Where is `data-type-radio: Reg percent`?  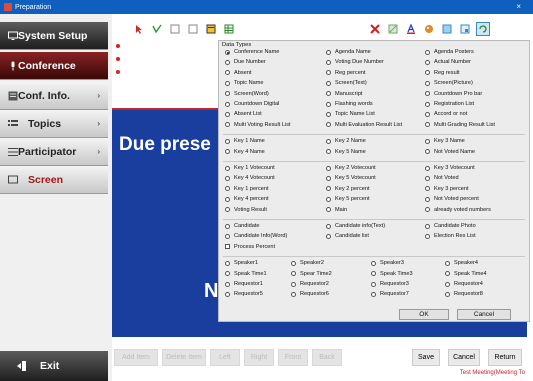 data-type-radio: Reg percent is located at coordinates (345, 73).